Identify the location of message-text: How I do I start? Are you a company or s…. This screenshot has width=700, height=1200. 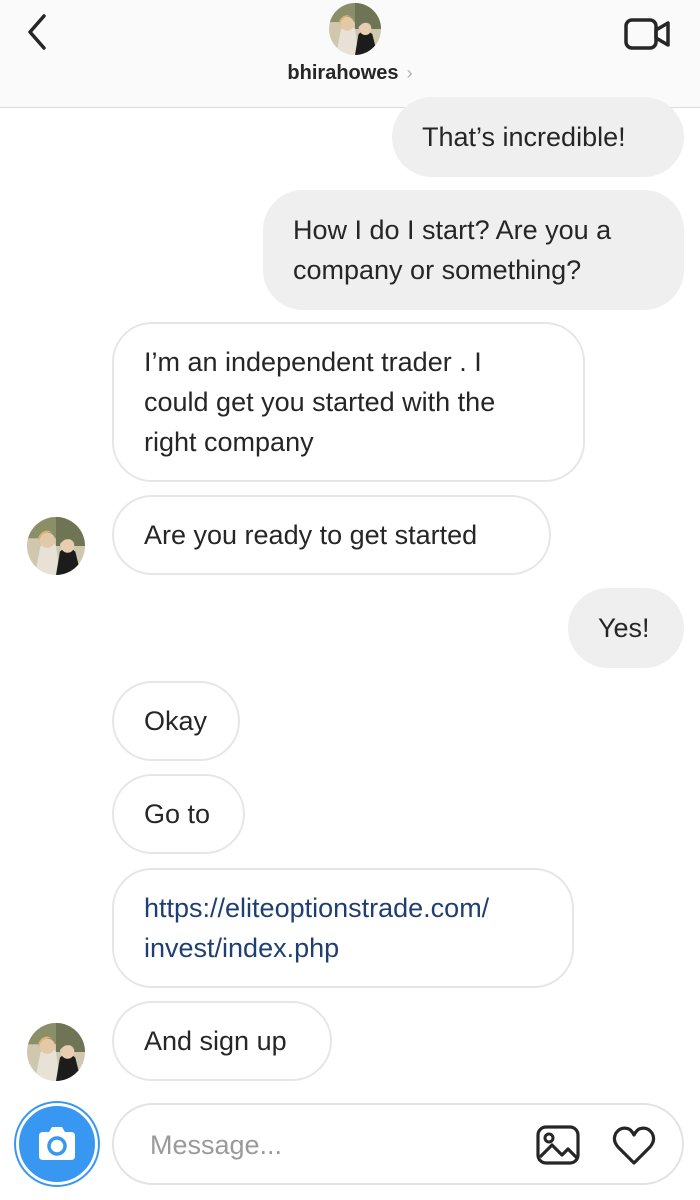
(452, 250).